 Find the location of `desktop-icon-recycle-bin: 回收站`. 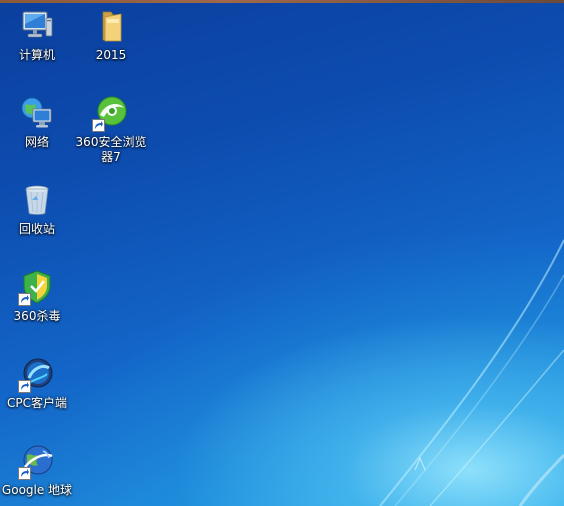

desktop-icon-recycle-bin: 回收站 is located at coordinates (37, 216).